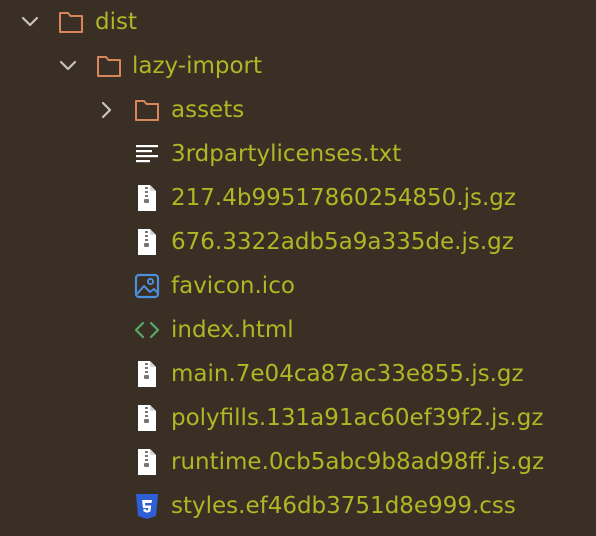 Image resolution: width=596 pixels, height=536 pixels. I want to click on tree-item-assets: assets, so click(298, 110).